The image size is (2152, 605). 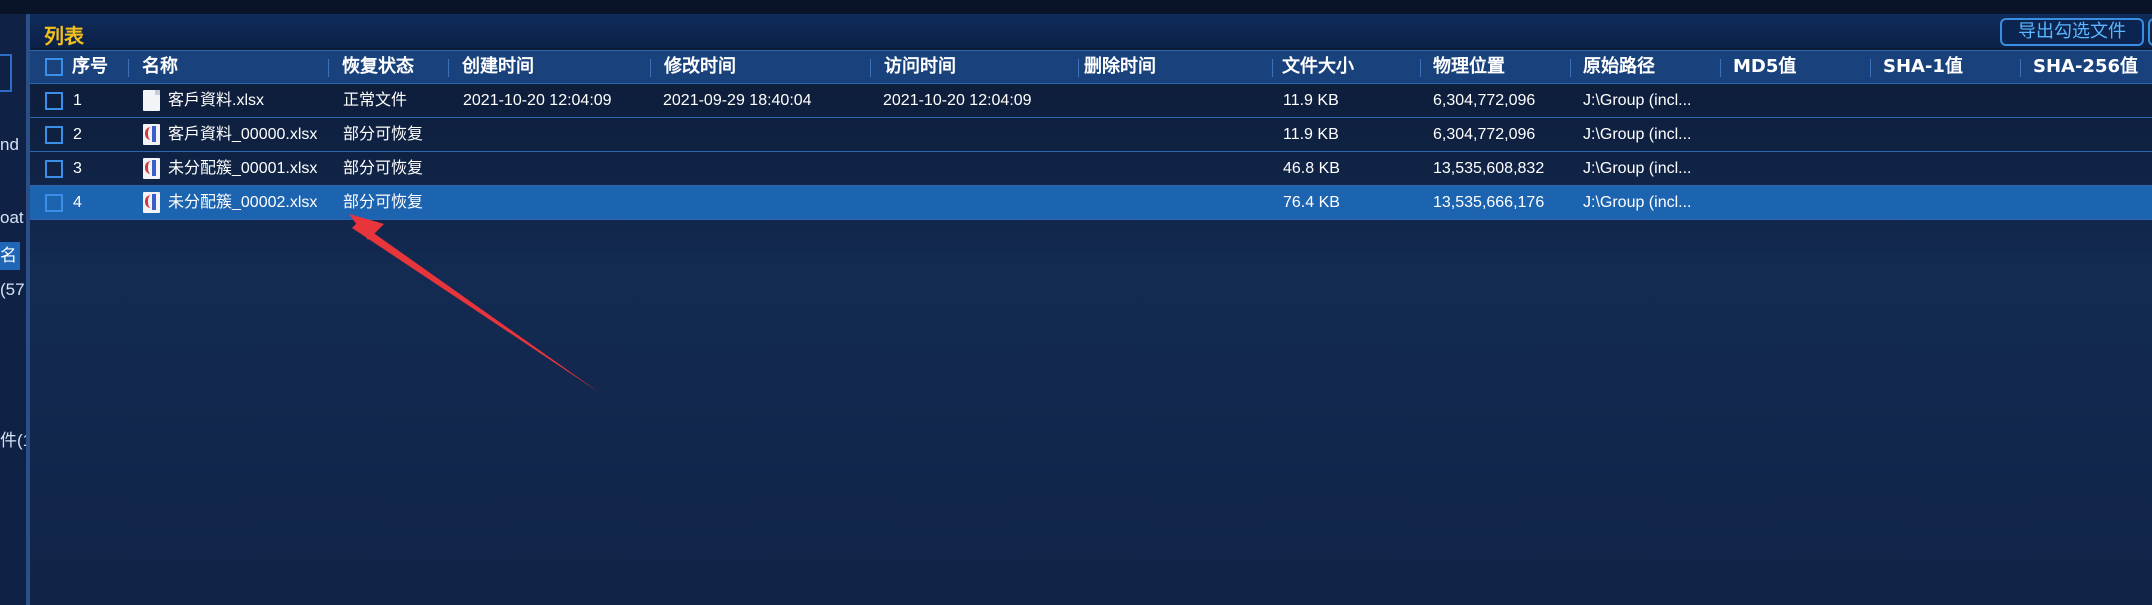 What do you see at coordinates (243, 202) in the screenshot?
I see `row-file-name: 未分配簇_00002.xlsx` at bounding box center [243, 202].